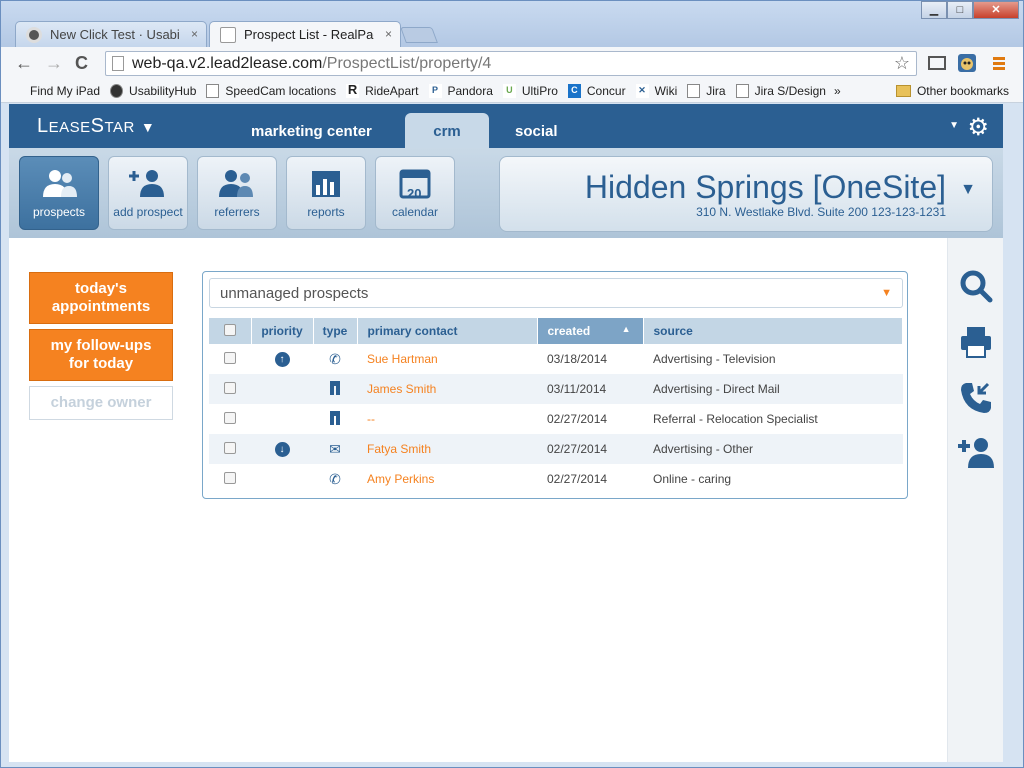 The width and height of the screenshot is (1024, 768). Describe the element at coordinates (96, 126) in the screenshot. I see `leasestar-logo: LEASESTAR ▼` at that location.